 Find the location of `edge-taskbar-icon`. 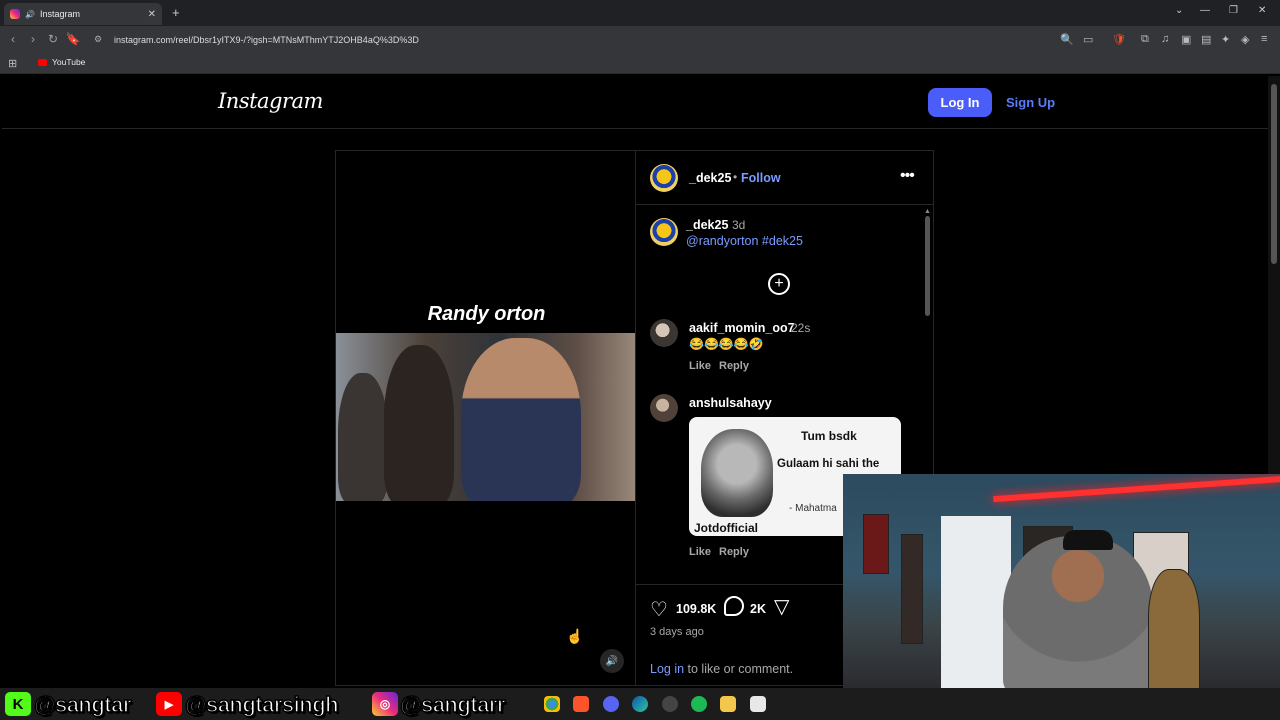

edge-taskbar-icon is located at coordinates (640, 704).